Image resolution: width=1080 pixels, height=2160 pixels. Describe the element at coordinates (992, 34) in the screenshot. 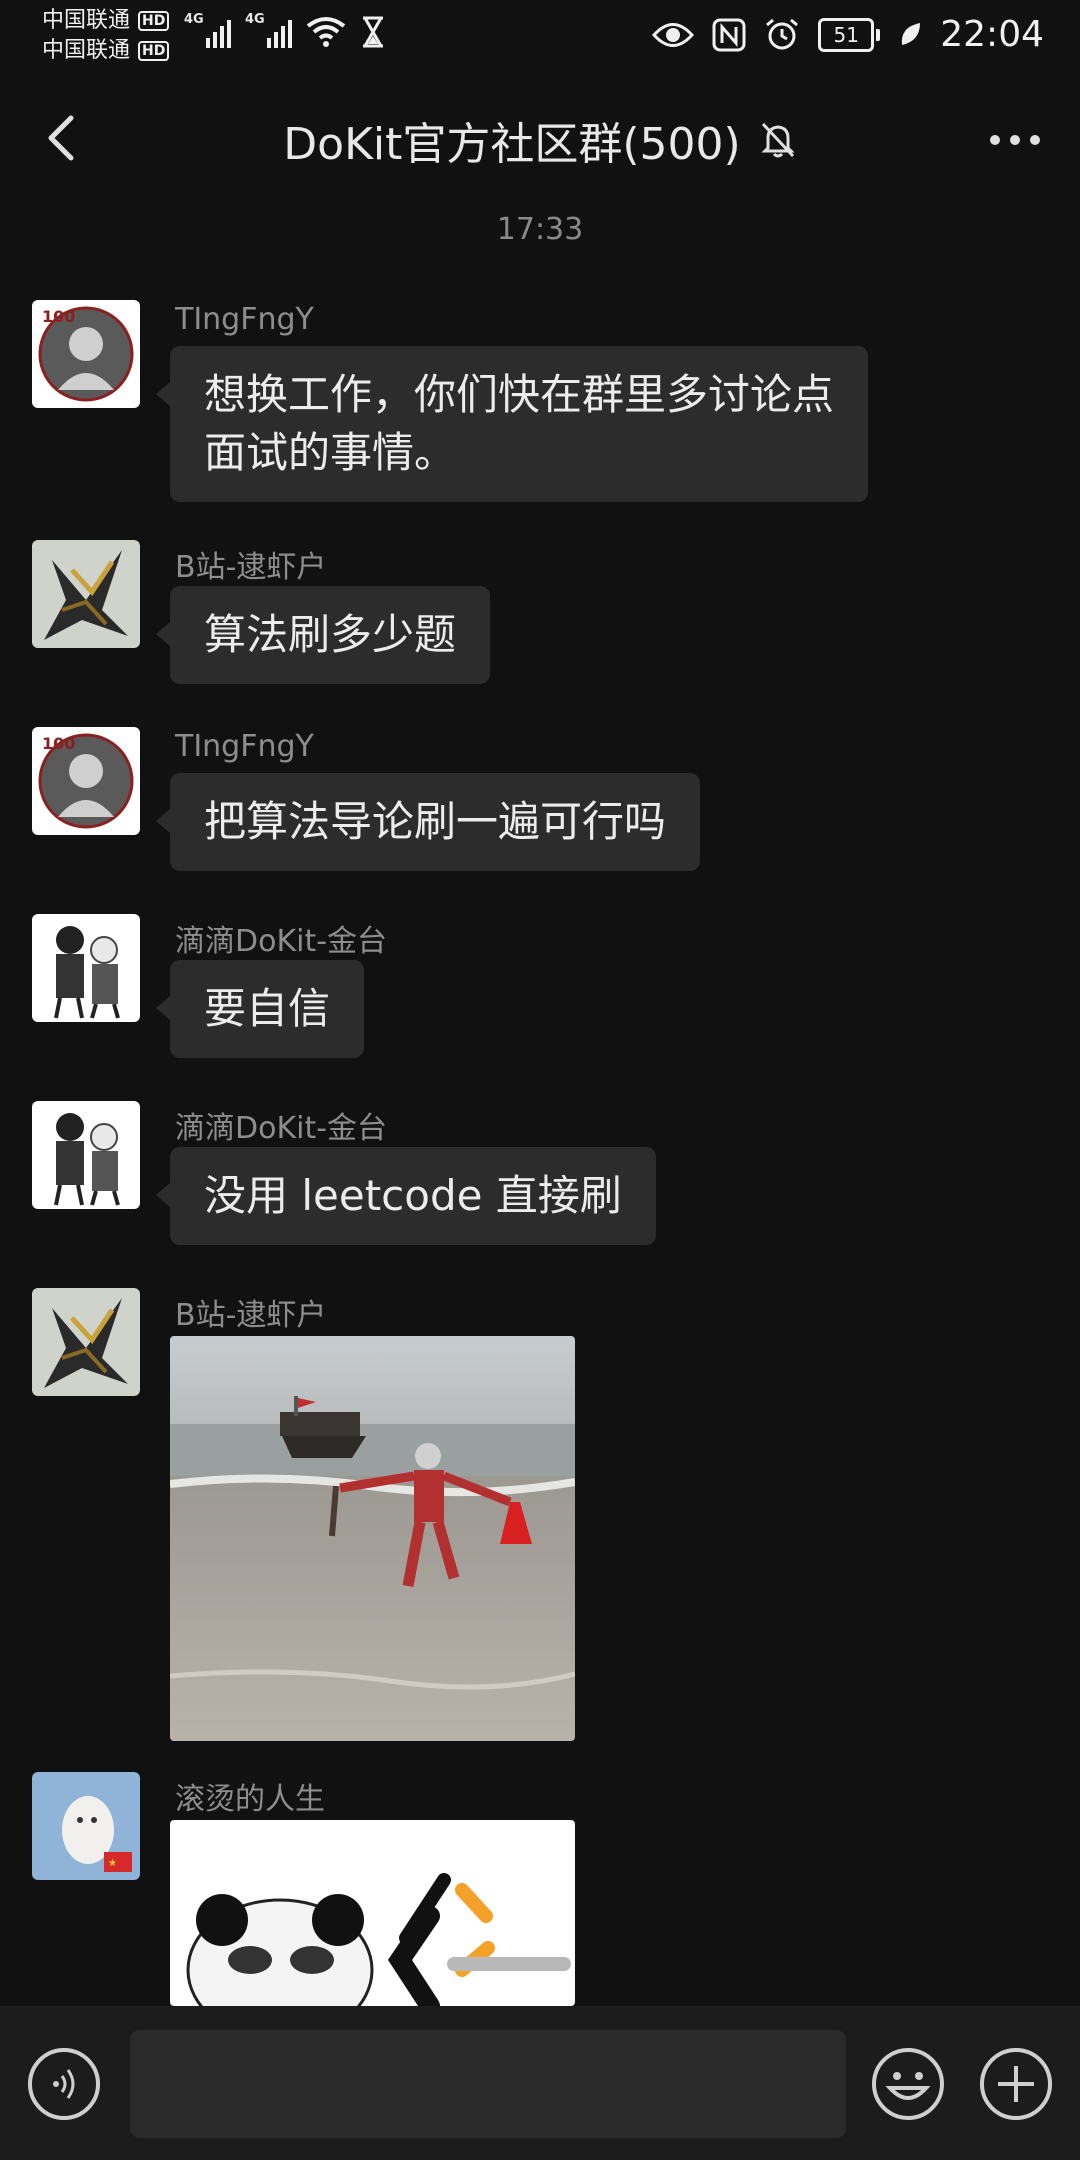

I see `clock: 22:04` at that location.